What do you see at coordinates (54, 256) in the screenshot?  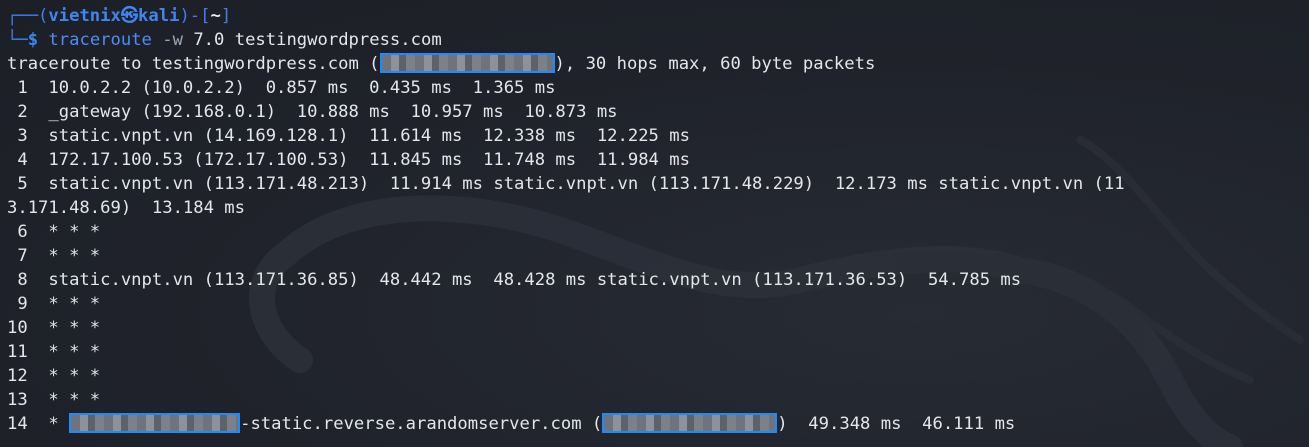 I see `hop-line: 7 * * *` at bounding box center [54, 256].